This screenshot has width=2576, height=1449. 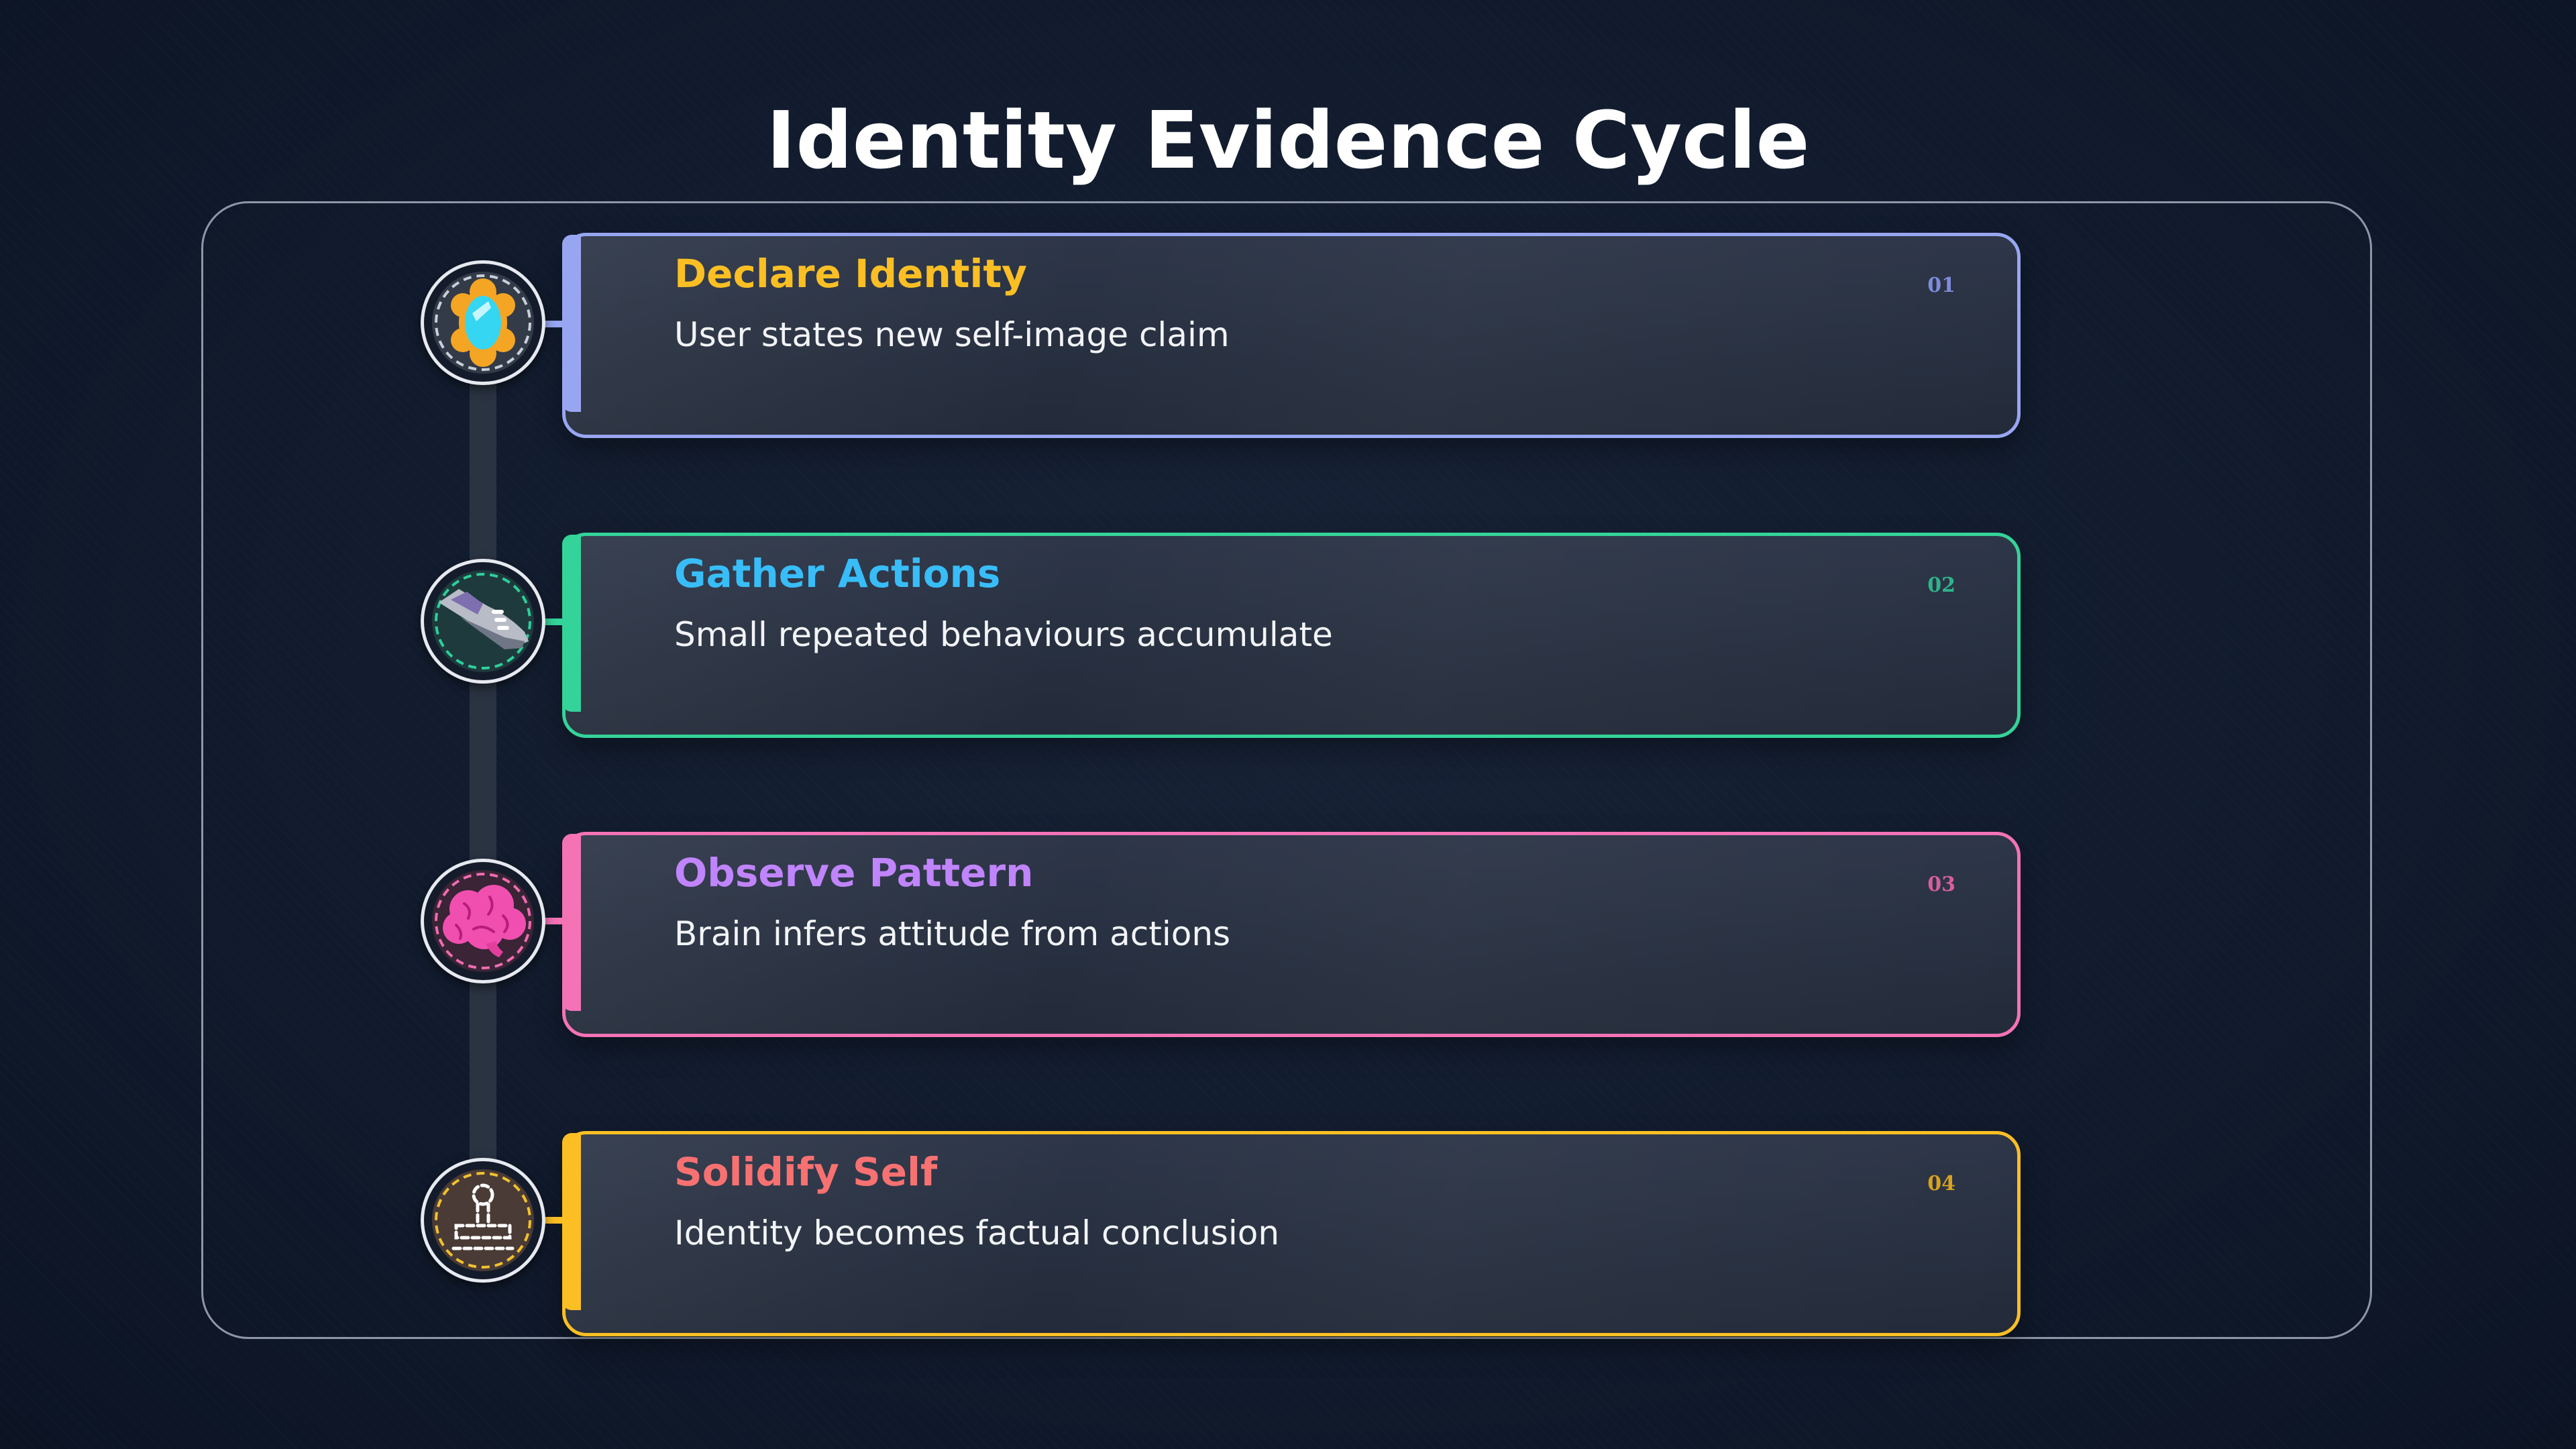 What do you see at coordinates (837, 573) in the screenshot?
I see `step-title: Gather Actions` at bounding box center [837, 573].